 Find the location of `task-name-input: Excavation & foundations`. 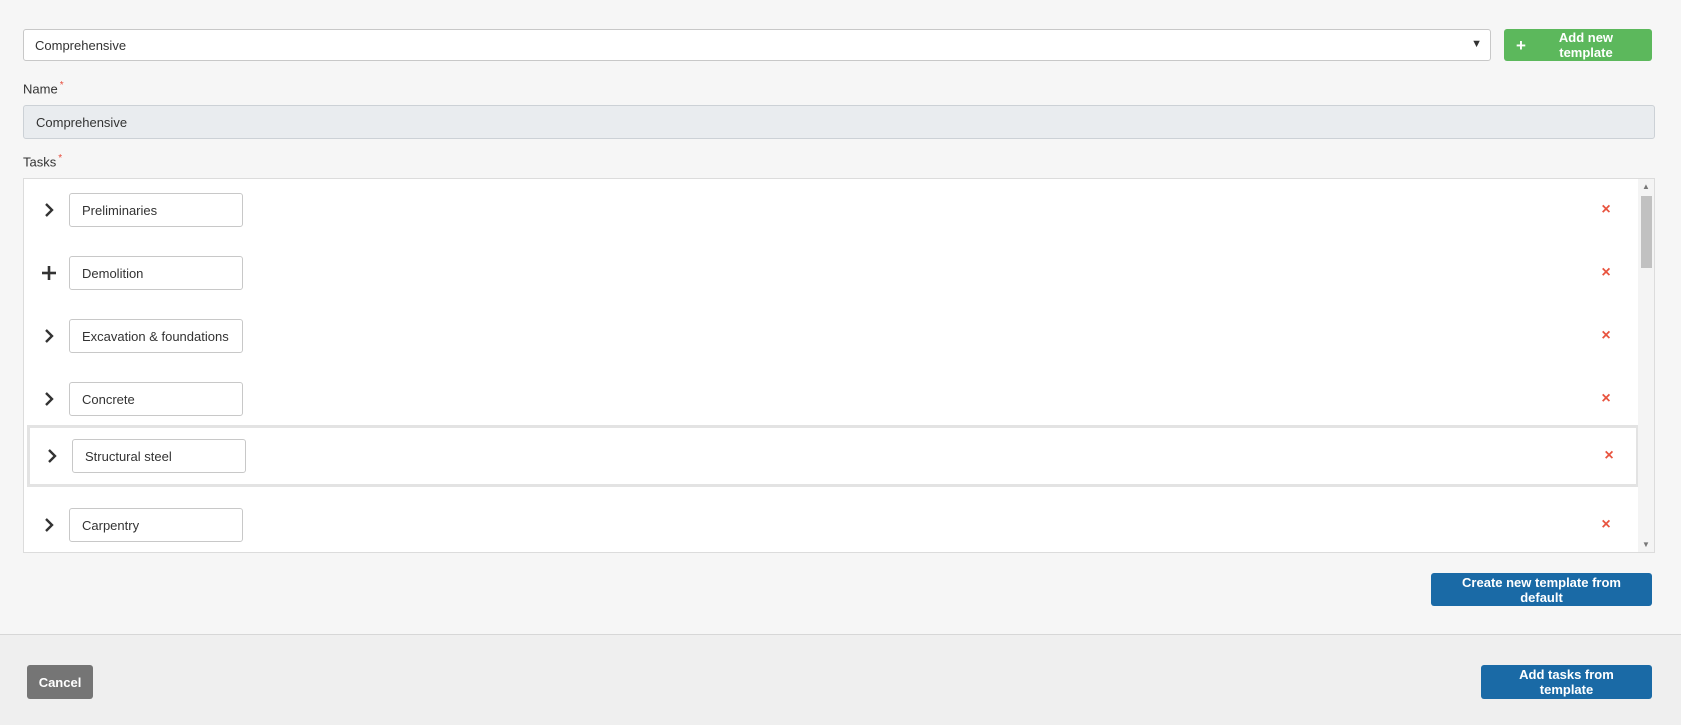

task-name-input: Excavation & foundations is located at coordinates (156, 336).